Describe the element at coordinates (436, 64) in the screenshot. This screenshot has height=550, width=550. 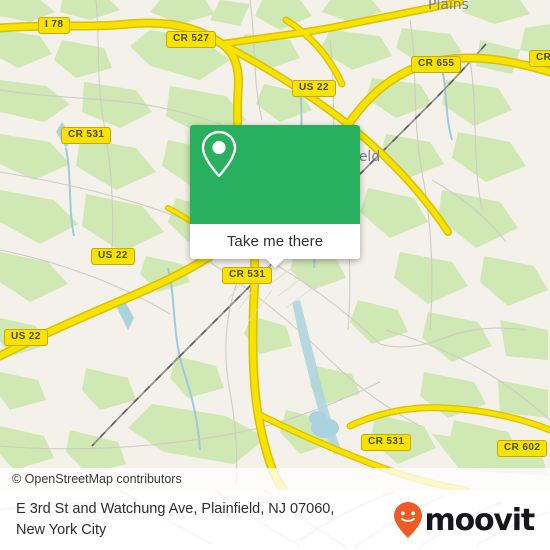
I see `road-shield-cr655: CR 655` at that location.